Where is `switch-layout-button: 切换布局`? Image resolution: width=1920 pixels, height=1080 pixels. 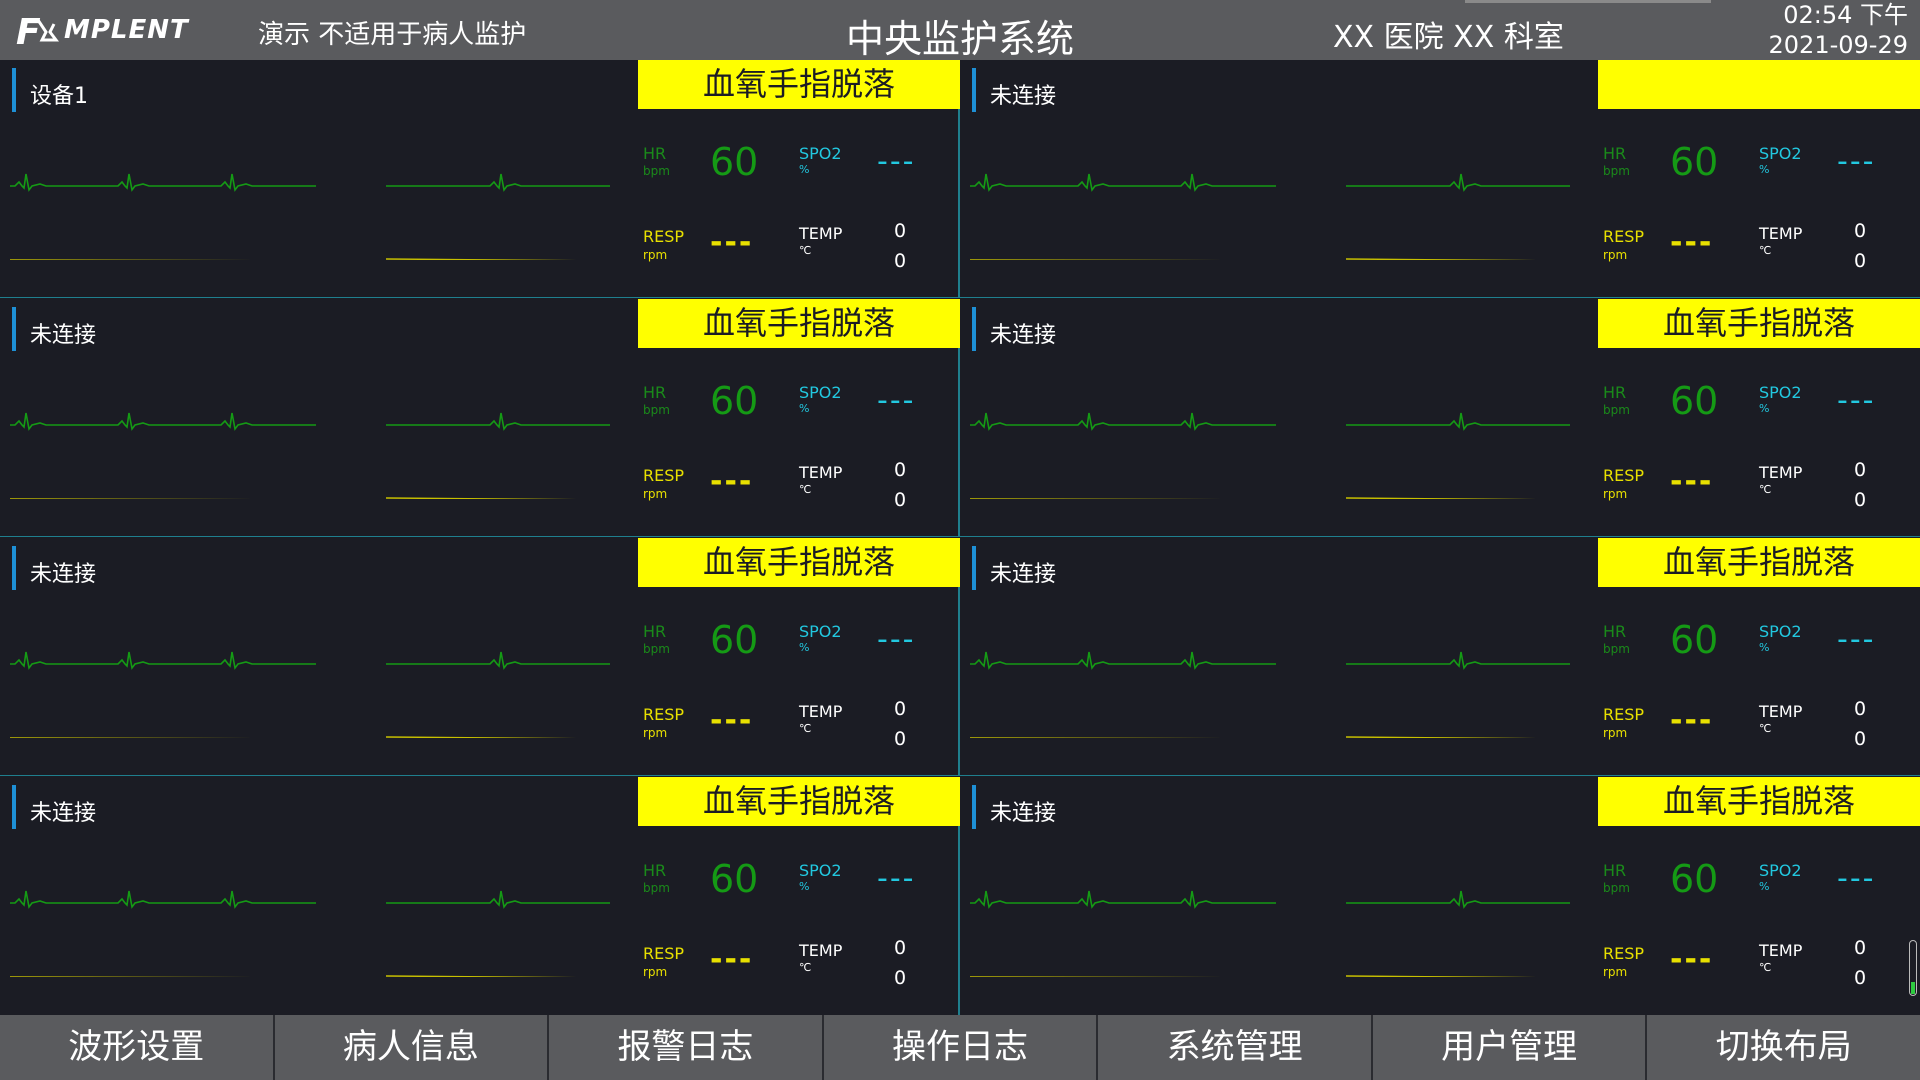
switch-layout-button: 切换布局 is located at coordinates (1783, 1047).